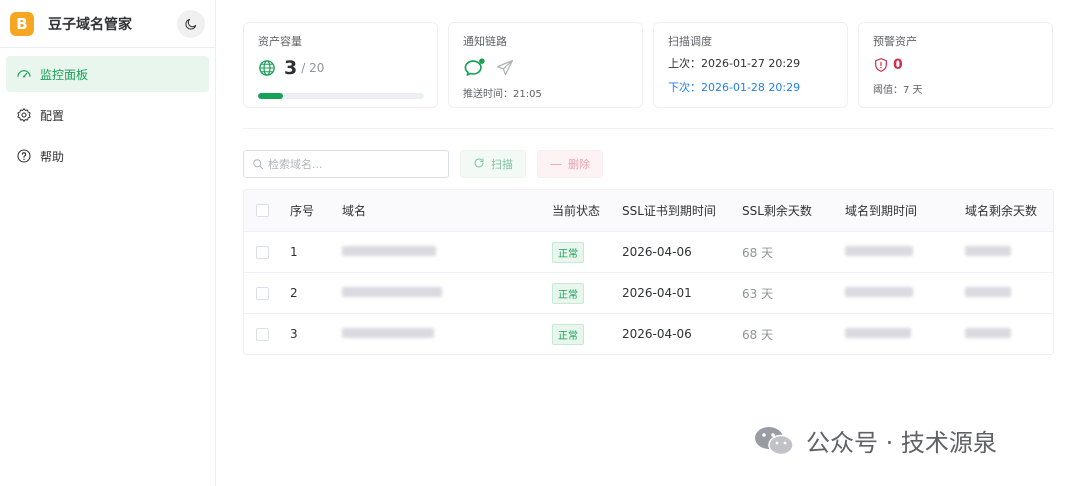  I want to click on sidebar-nav: 监控面板 配置 帮助, so click(107, 117).